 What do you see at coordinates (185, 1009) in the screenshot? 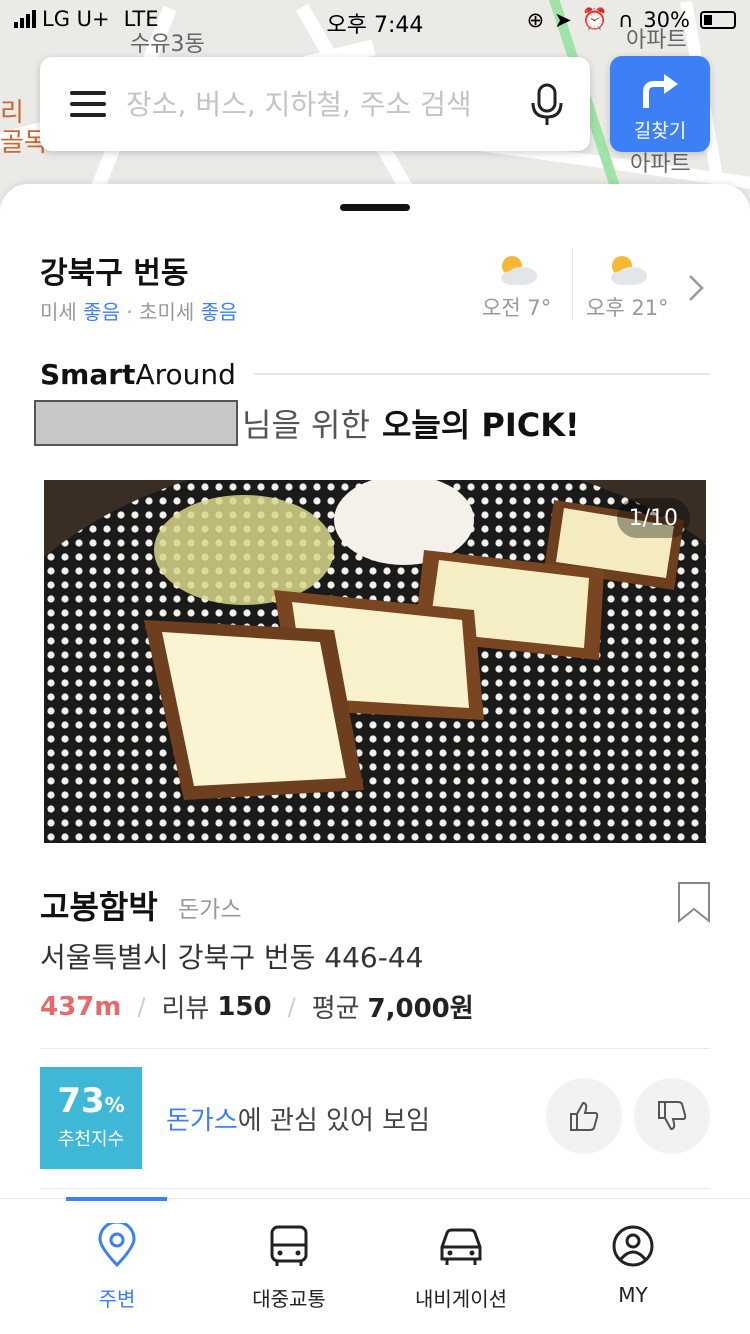
I see `review-label: 리뷰` at bounding box center [185, 1009].